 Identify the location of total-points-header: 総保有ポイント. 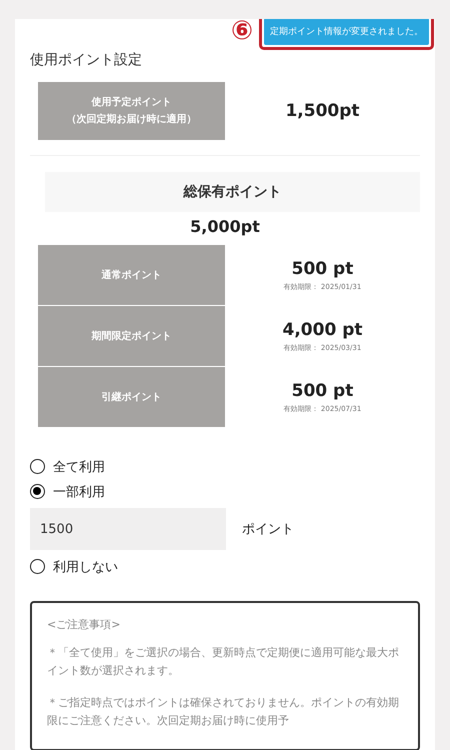
(232, 192).